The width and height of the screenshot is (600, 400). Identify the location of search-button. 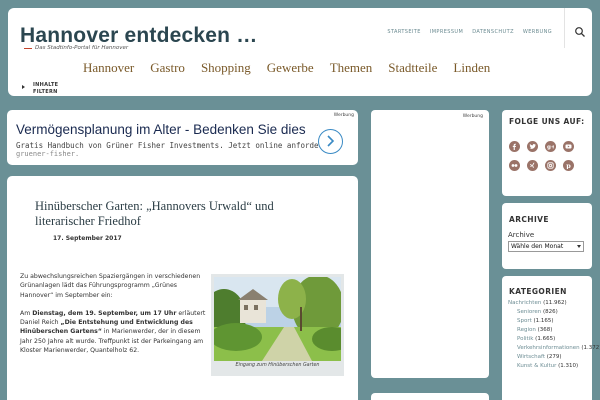
(581, 30).